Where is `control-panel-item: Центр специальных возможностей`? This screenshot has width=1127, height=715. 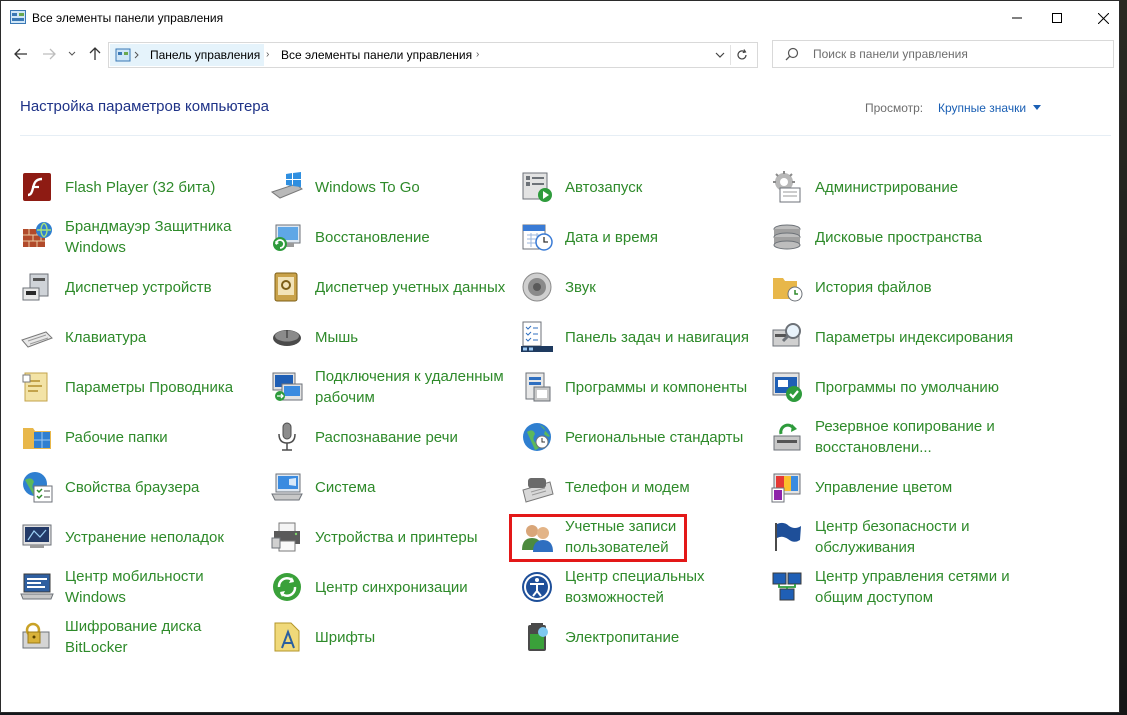
control-panel-item: Центр специальных возможностей is located at coordinates (640, 587).